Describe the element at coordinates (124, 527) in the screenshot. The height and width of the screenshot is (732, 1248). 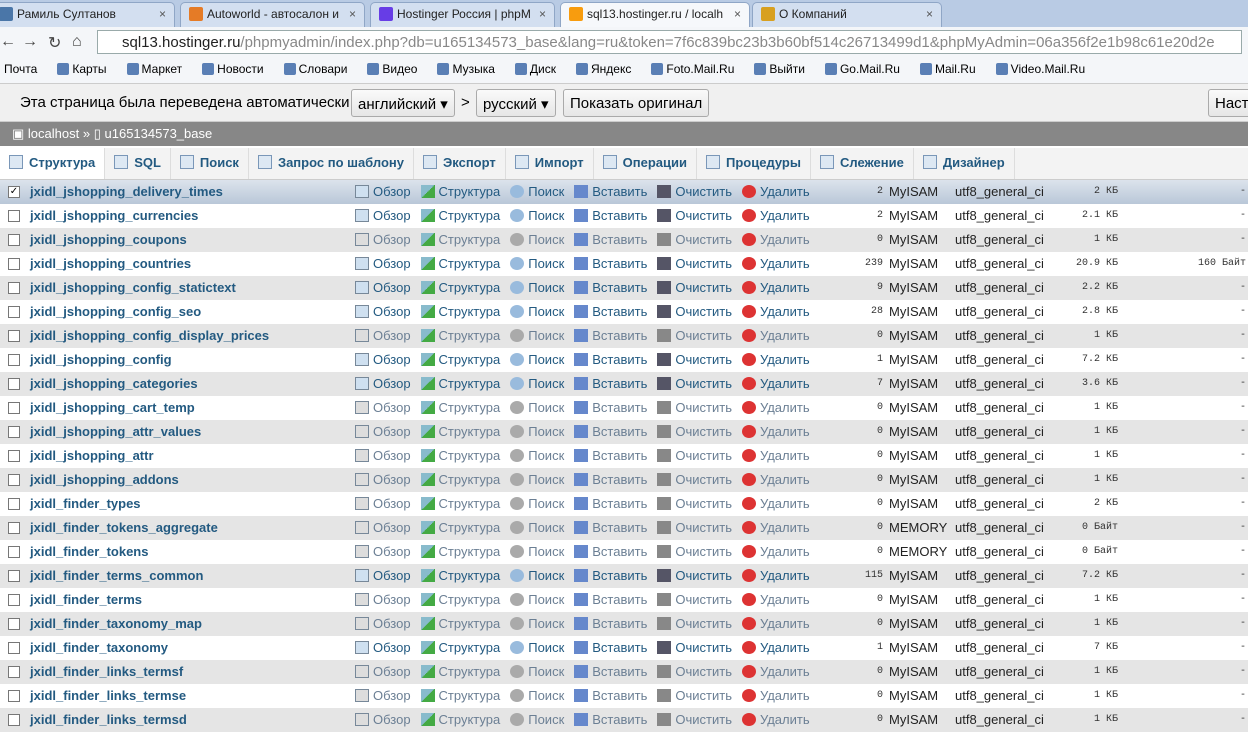
I see `table-name-link: jxidl_finder_tokens_aggregate` at that location.